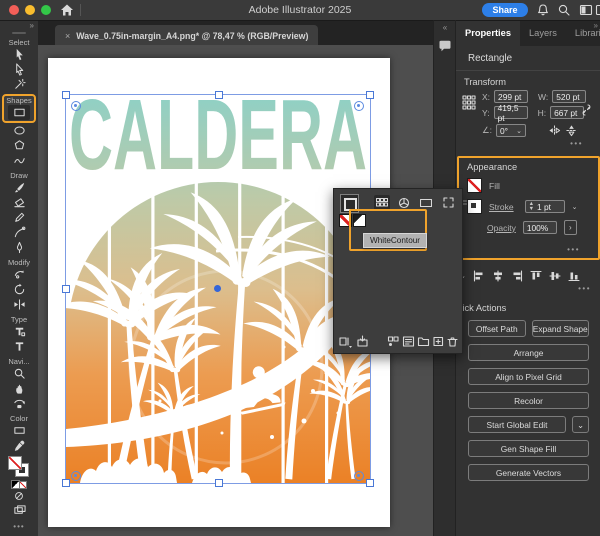  Describe the element at coordinates (479, 276) in the screenshot. I see `align-left-icon` at that location.